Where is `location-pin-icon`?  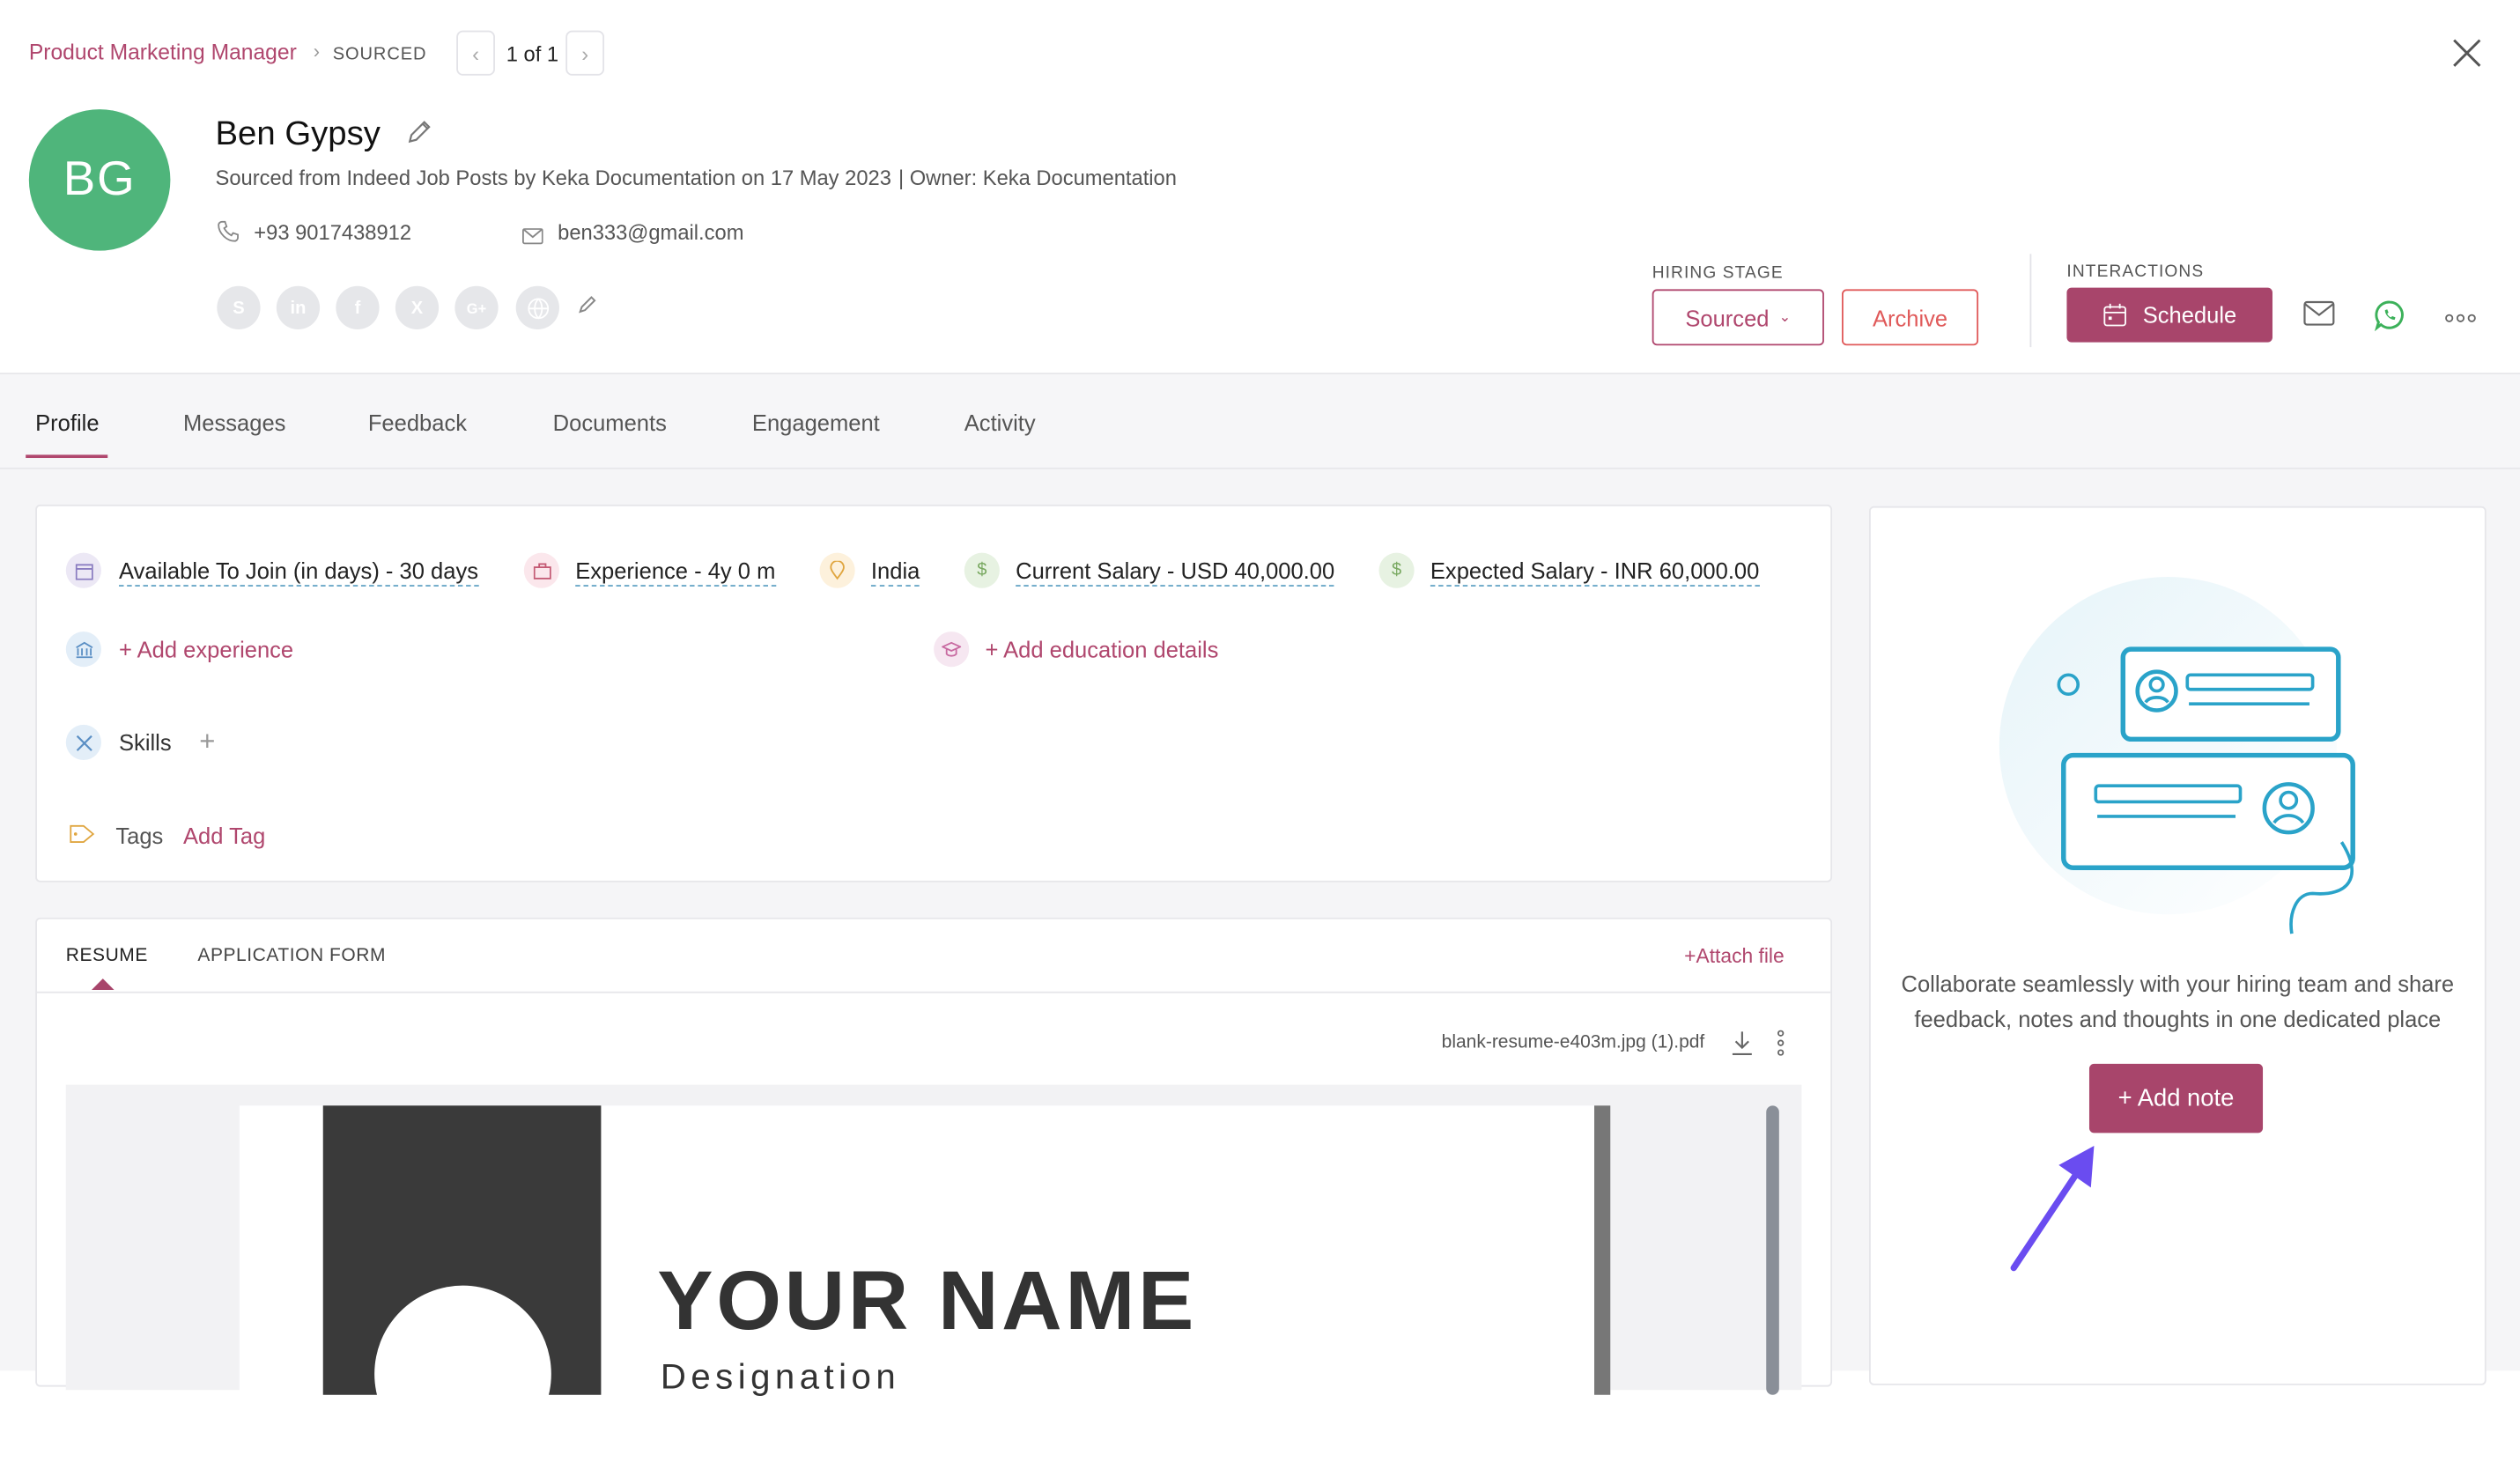 location-pin-icon is located at coordinates (837, 570).